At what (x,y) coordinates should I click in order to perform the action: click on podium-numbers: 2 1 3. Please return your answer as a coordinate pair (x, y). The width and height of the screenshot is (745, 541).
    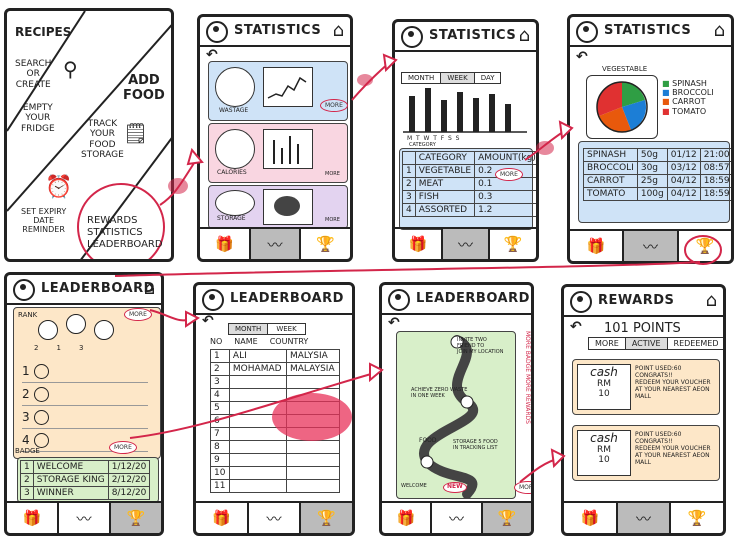
    Looking at the image, I should click on (59, 348).